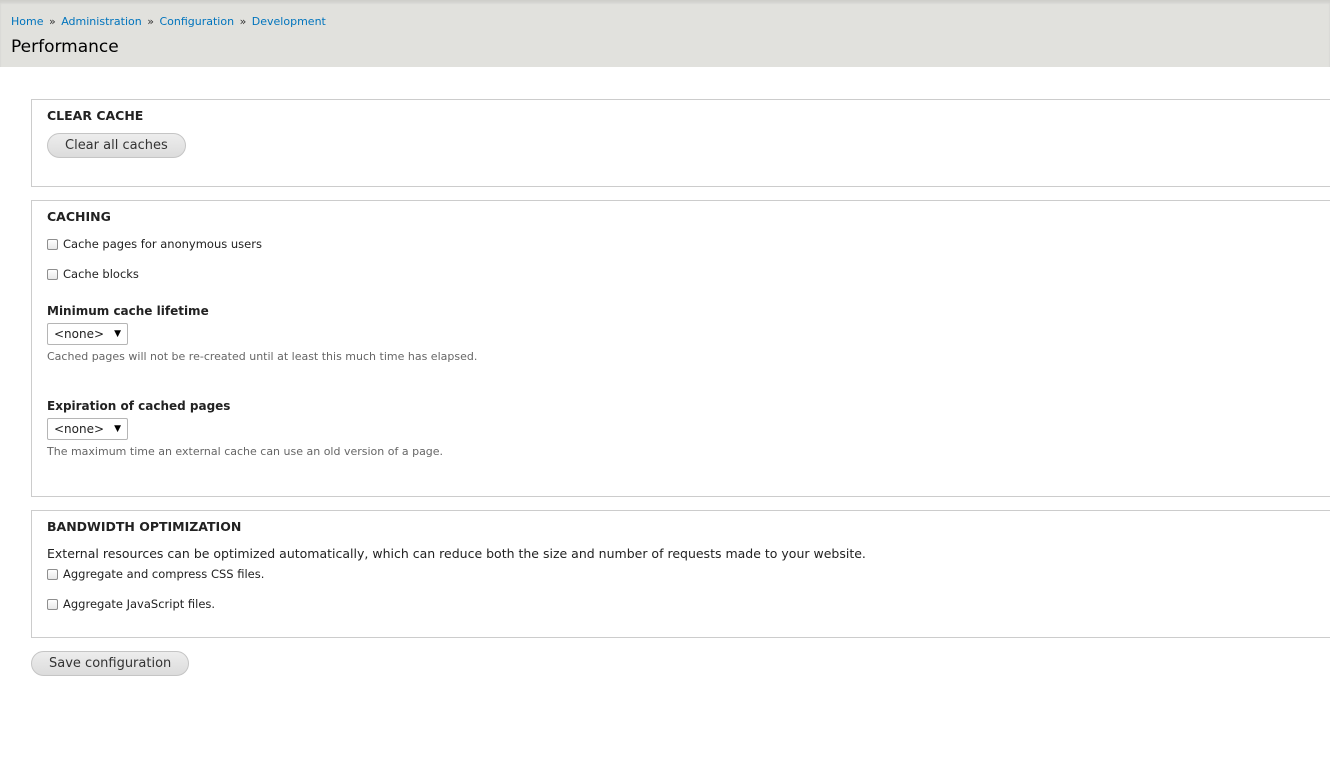 This screenshot has width=1330, height=766. Describe the element at coordinates (79, 334) in the screenshot. I see `min-cache-lifetime-value: <none>` at that location.